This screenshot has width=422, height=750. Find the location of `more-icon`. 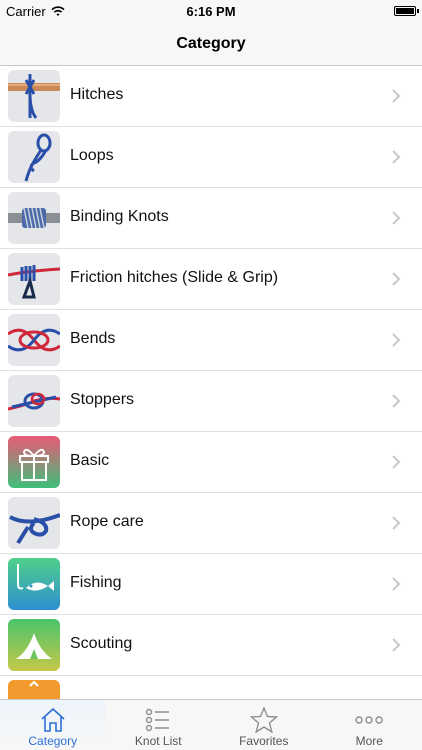

more-icon is located at coordinates (369, 720).